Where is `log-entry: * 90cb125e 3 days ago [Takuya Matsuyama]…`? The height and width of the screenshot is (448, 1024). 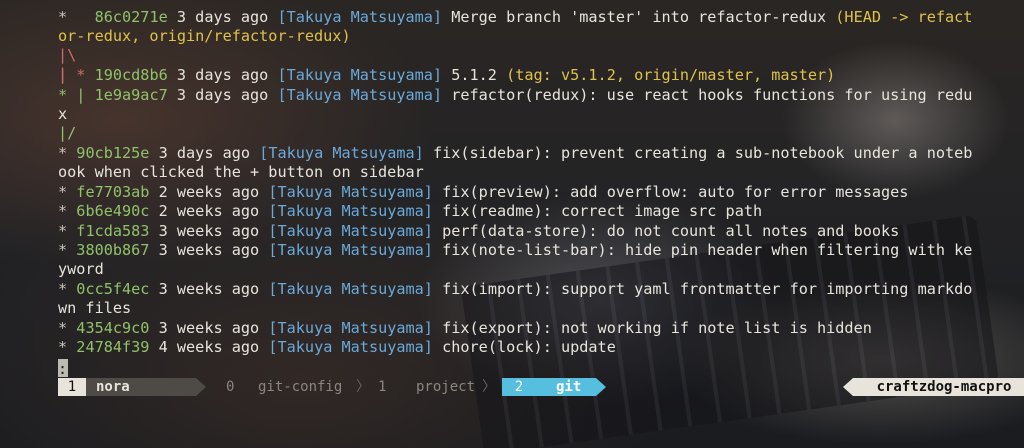 log-entry: * 90cb125e 3 days ago [Takuya Matsuyama]… is located at coordinates (519, 154).